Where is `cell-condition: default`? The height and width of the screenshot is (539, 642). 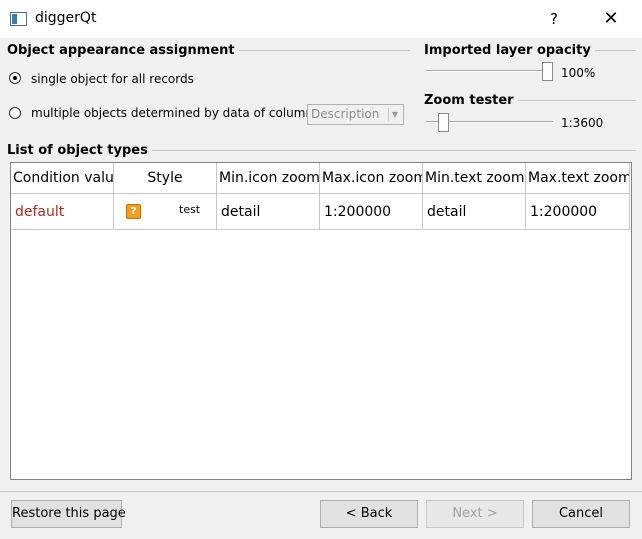 cell-condition: default is located at coordinates (62, 212).